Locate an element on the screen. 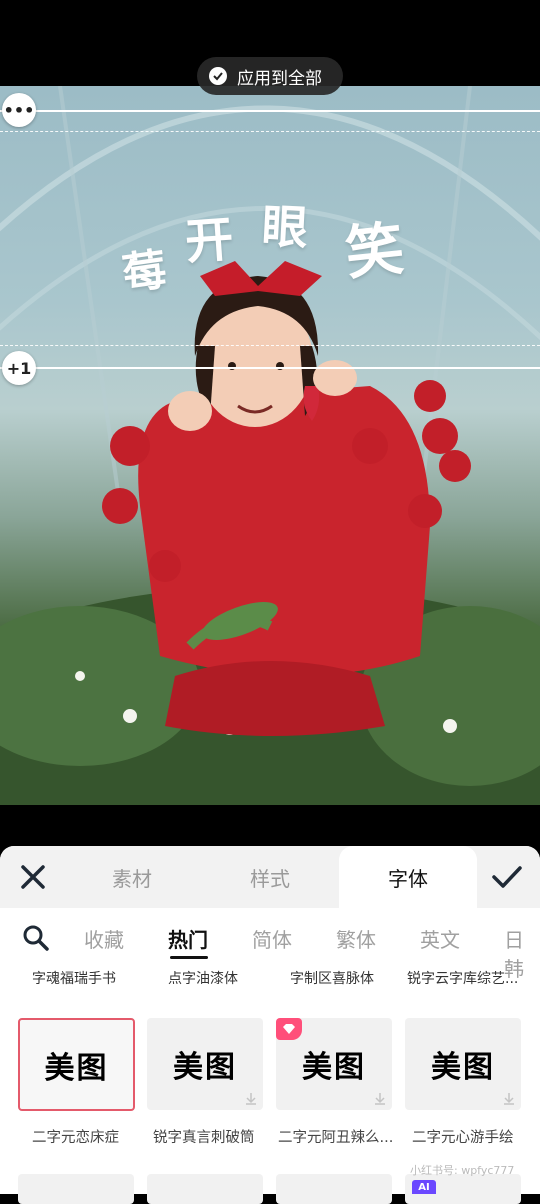 The width and height of the screenshot is (540, 1204). check-circle-icon is located at coordinates (218, 76).